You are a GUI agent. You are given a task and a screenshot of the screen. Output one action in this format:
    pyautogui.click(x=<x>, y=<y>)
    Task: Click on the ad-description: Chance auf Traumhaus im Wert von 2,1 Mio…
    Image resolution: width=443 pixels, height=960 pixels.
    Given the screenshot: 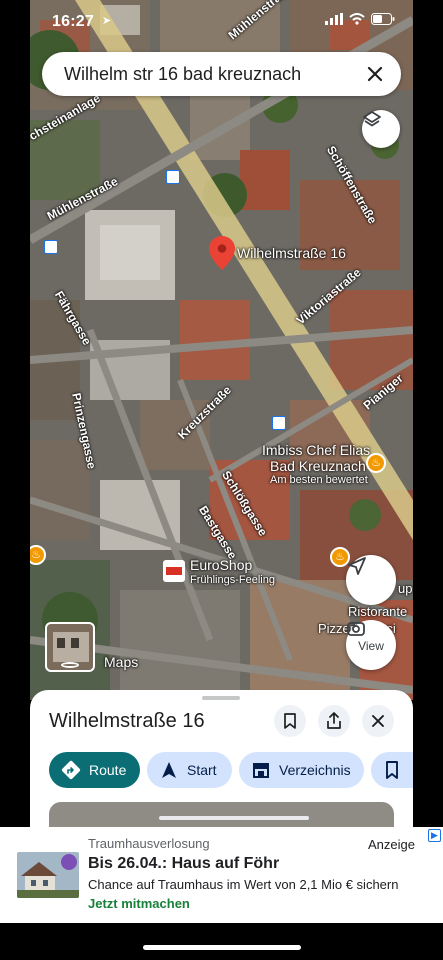 What is the action you would take?
    pyautogui.click(x=243, y=884)
    